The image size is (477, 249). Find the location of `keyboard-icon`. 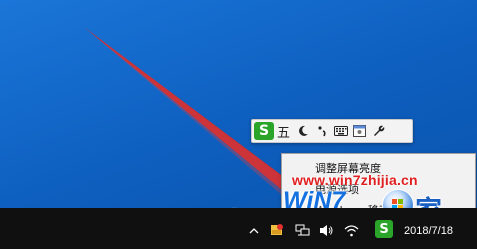

keyboard-icon is located at coordinates (340, 131).